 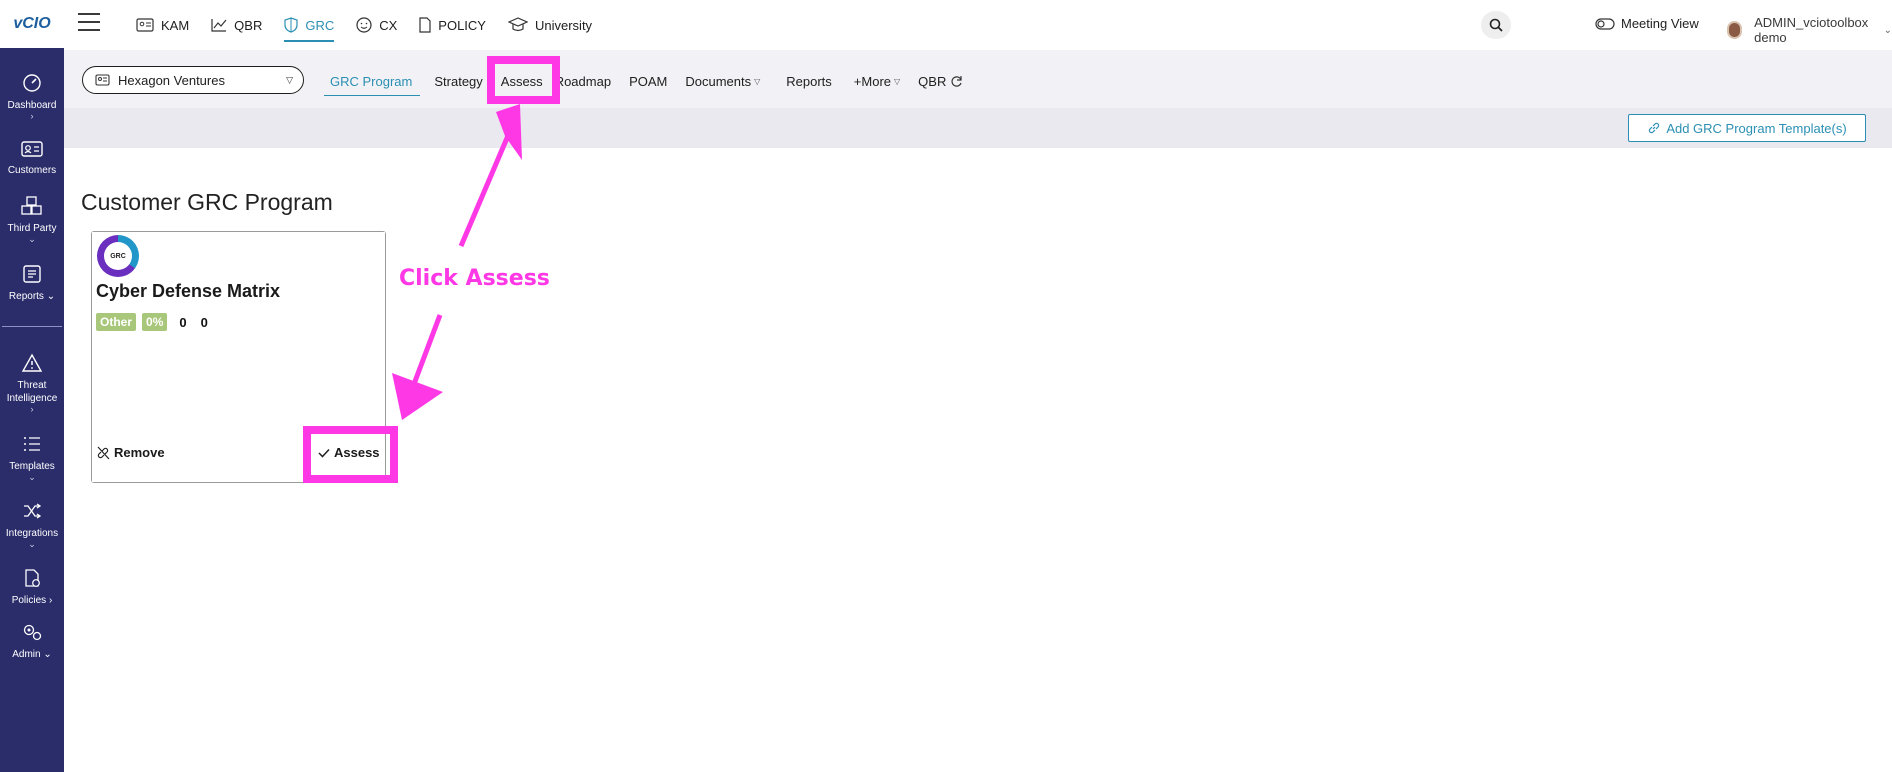 What do you see at coordinates (32, 641) in the screenshot?
I see `sidebar-item-admin: Admin ⌄` at bounding box center [32, 641].